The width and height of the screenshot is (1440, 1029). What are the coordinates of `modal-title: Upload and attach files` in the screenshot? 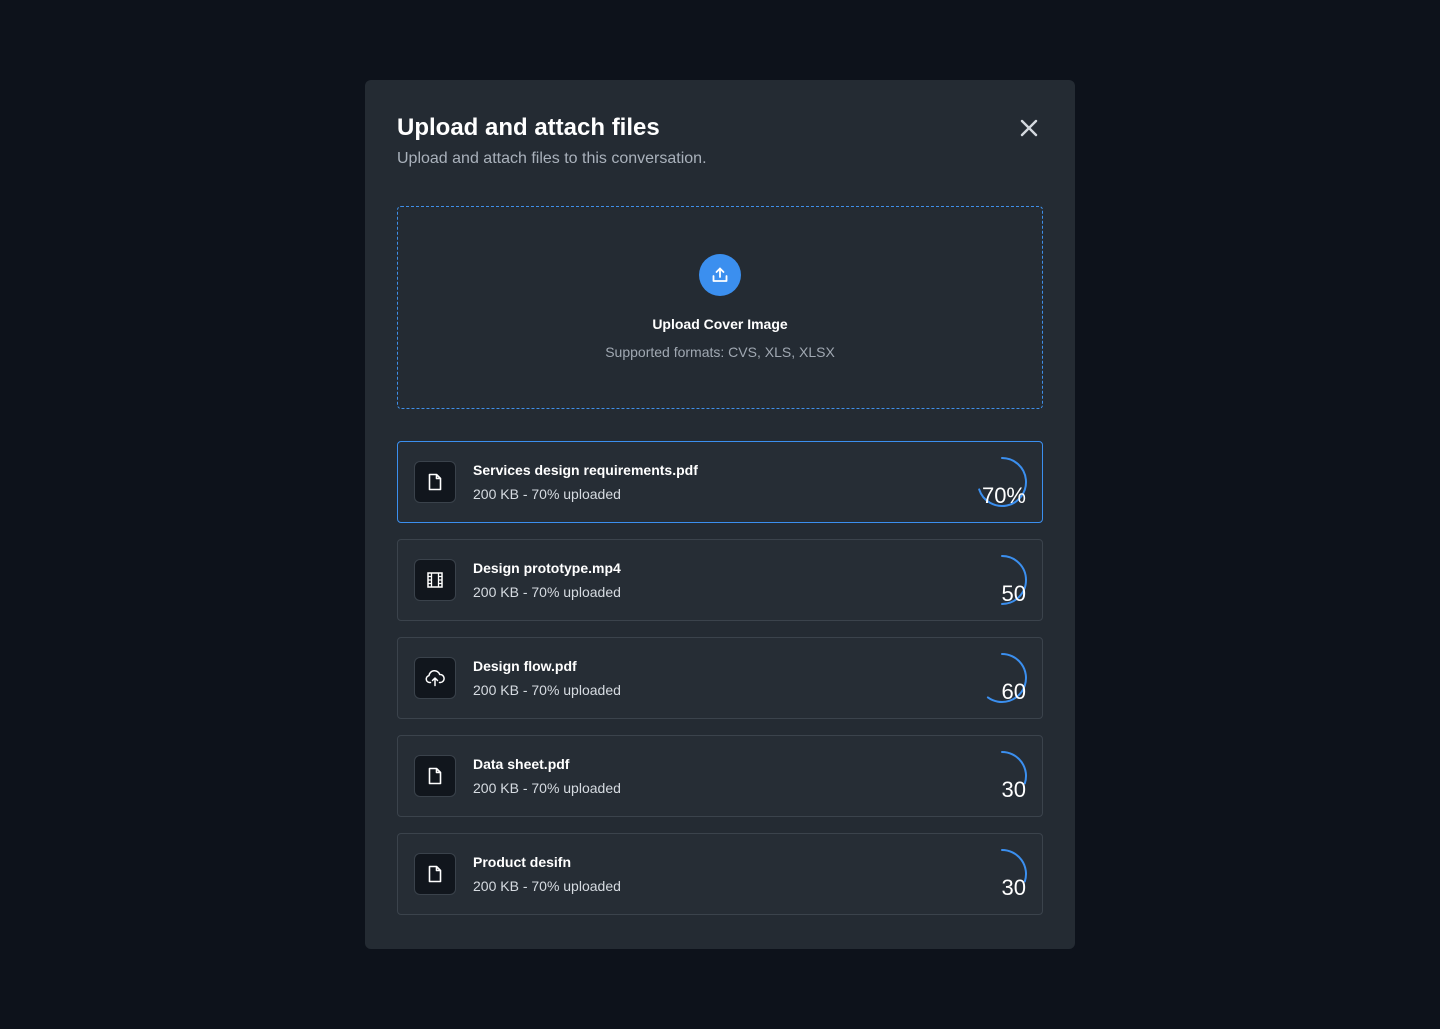 It's located at (528, 127).